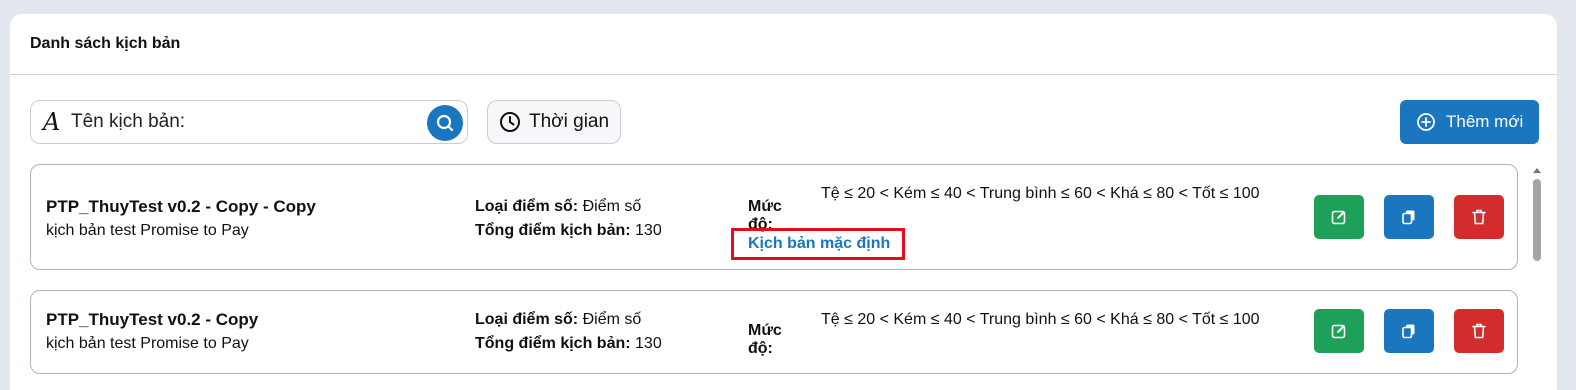 The width and height of the screenshot is (1576, 390). Describe the element at coordinates (510, 122) in the screenshot. I see `clock-icon` at that location.